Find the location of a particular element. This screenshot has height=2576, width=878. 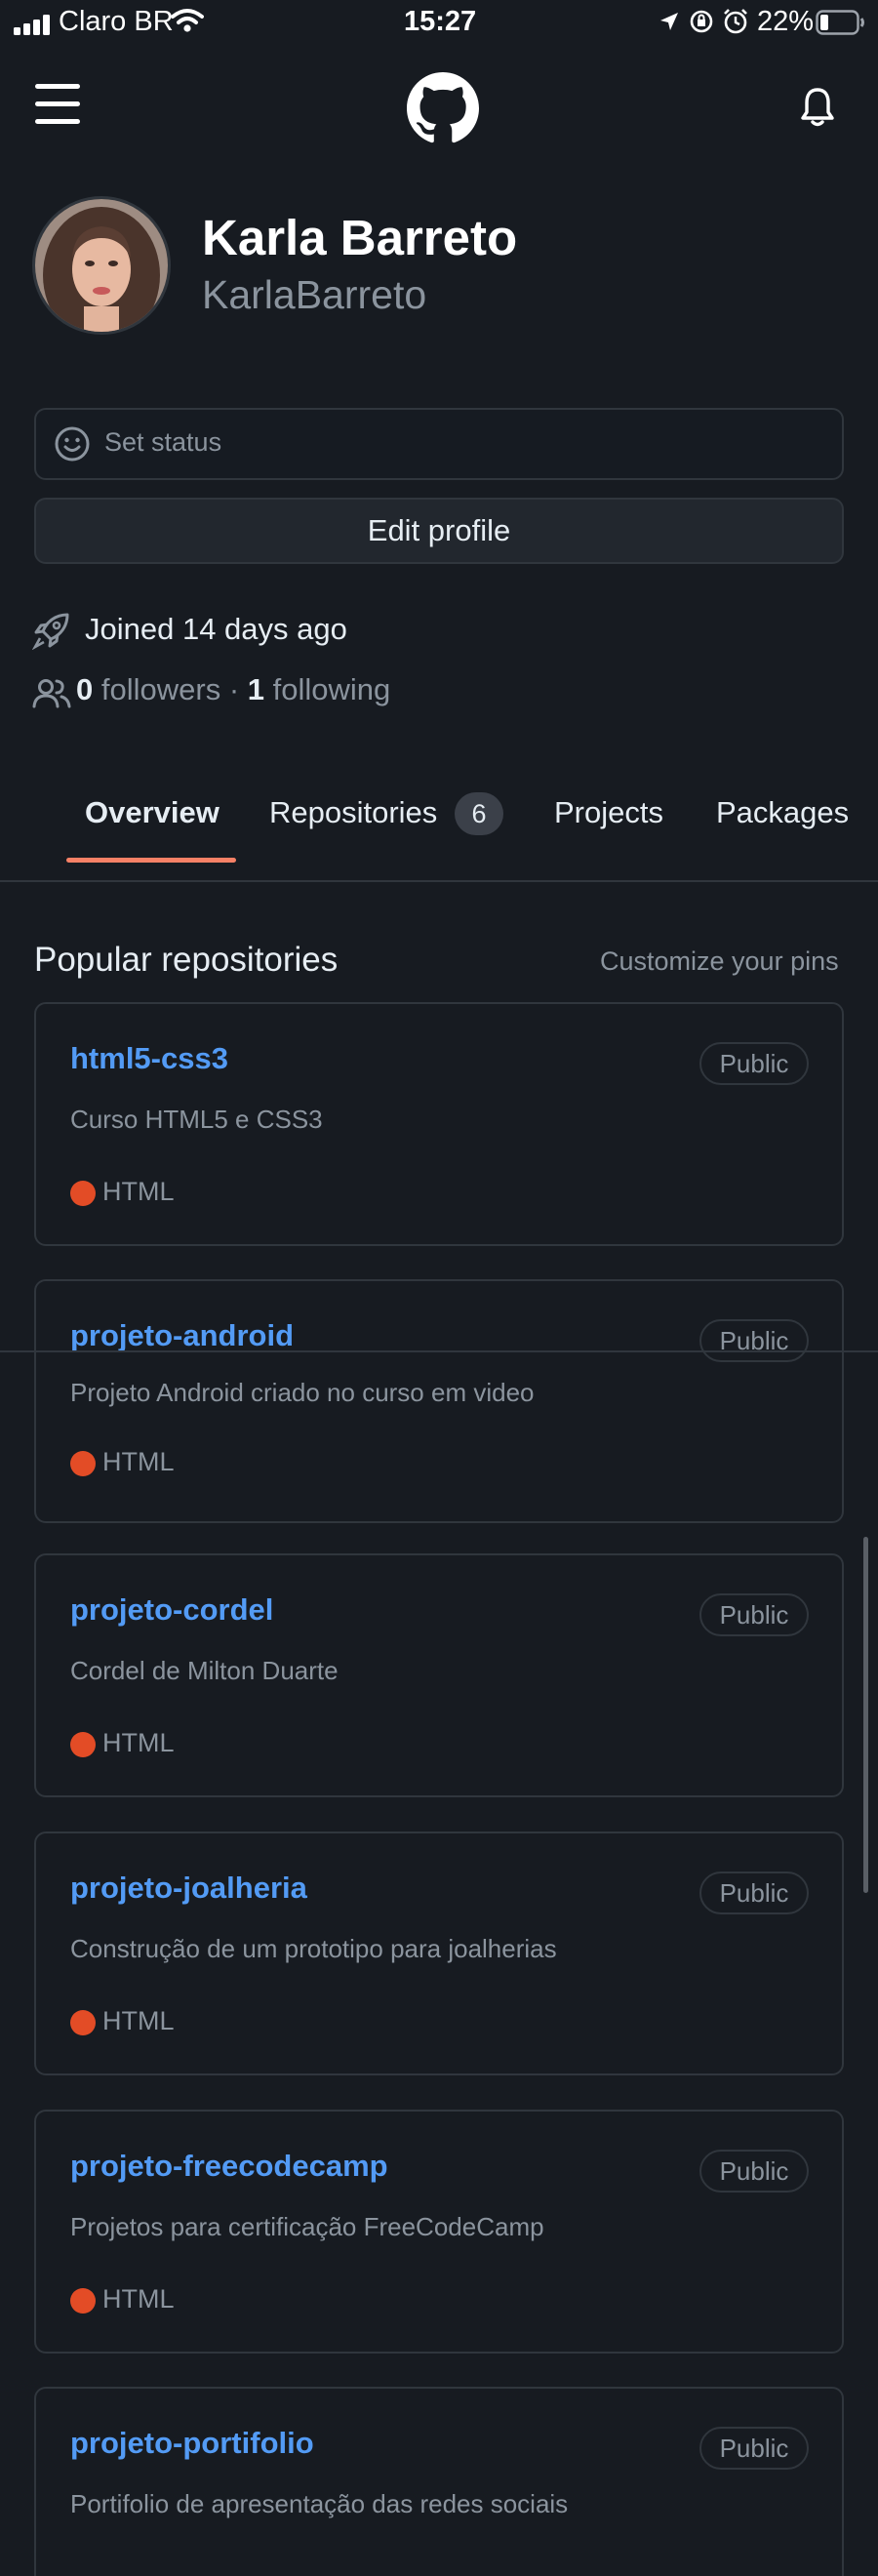

followers-link: 0 followers is located at coordinates (148, 689).